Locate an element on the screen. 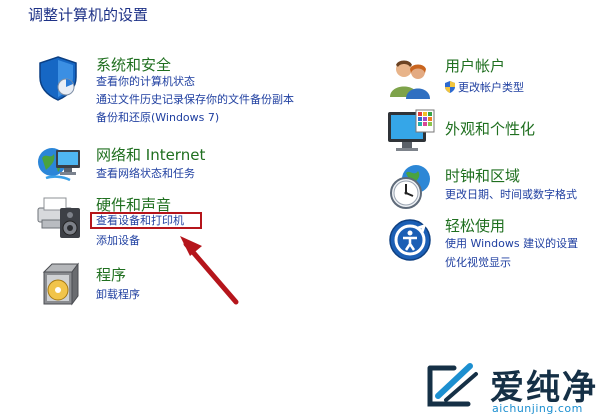 The width and height of the screenshot is (611, 417). printer-speaker-icon is located at coordinates (57, 215).